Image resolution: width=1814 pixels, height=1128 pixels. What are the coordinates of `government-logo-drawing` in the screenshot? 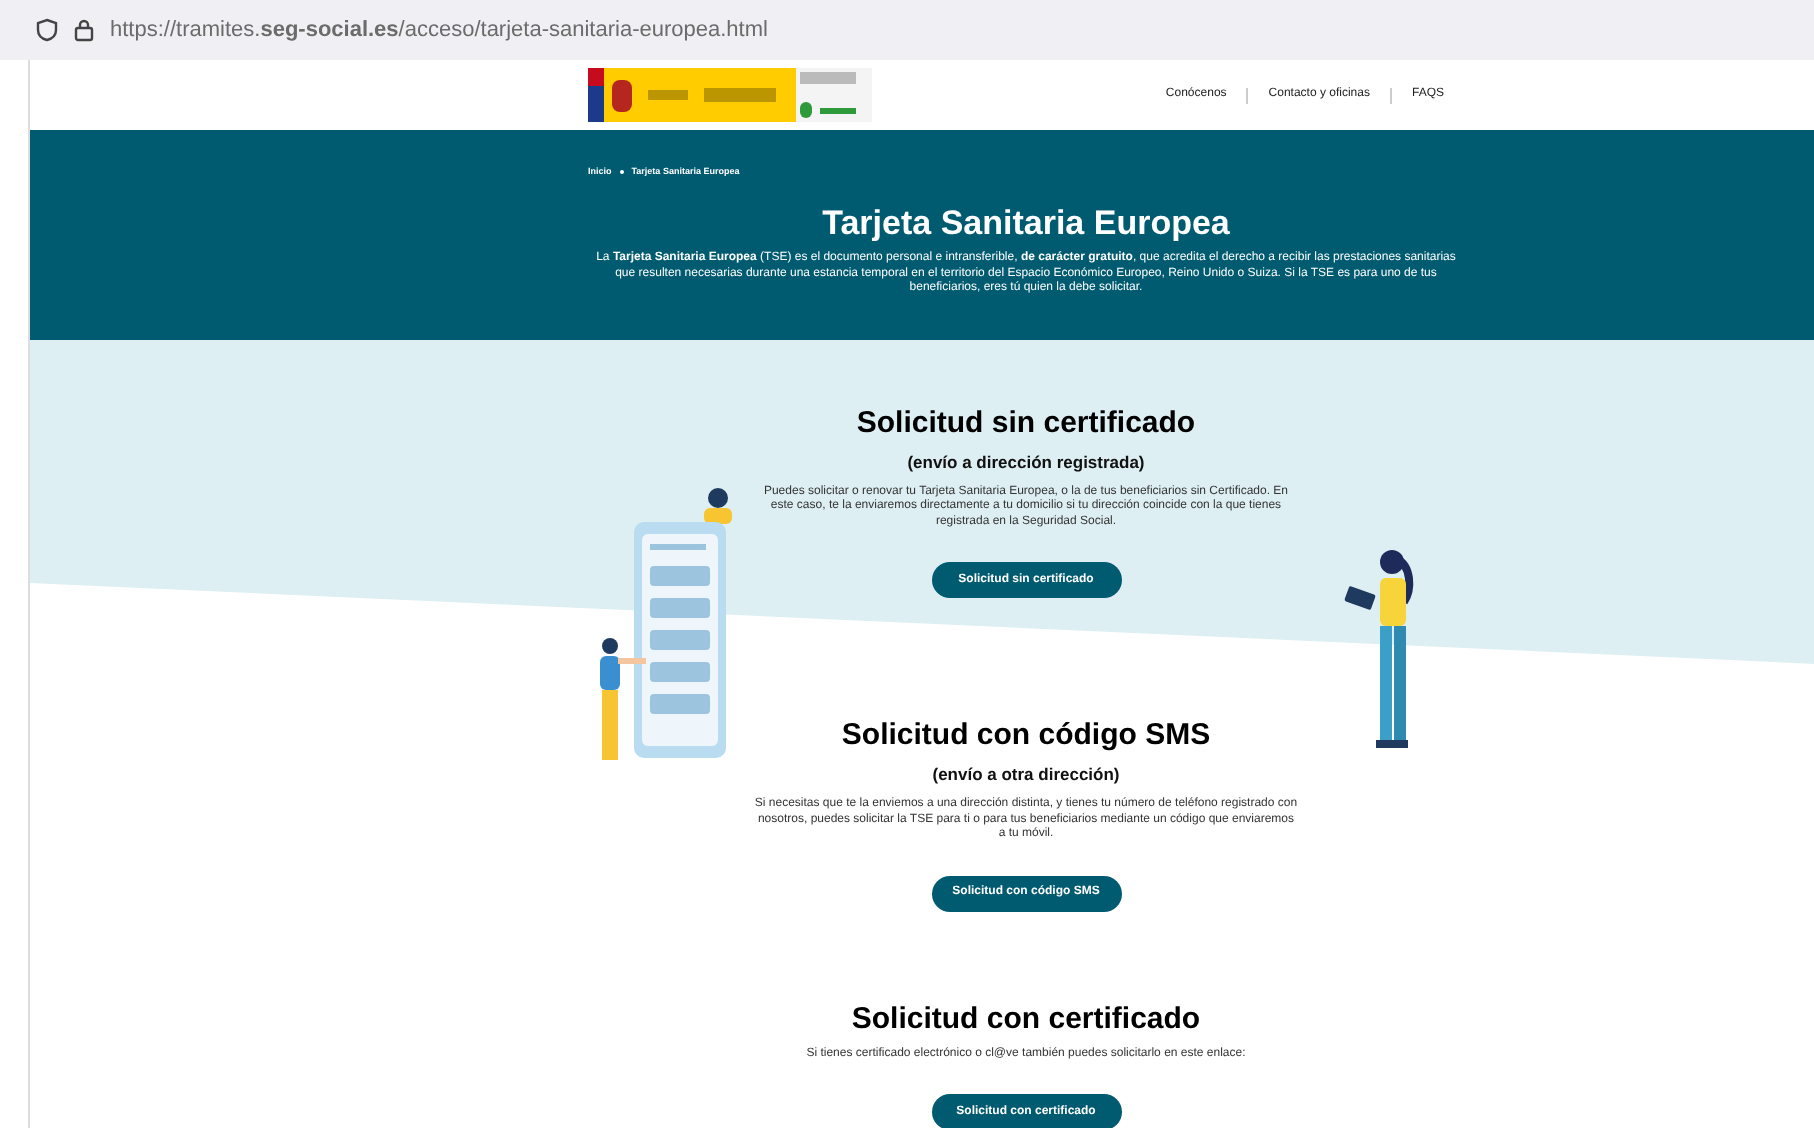 It's located at (730, 95).